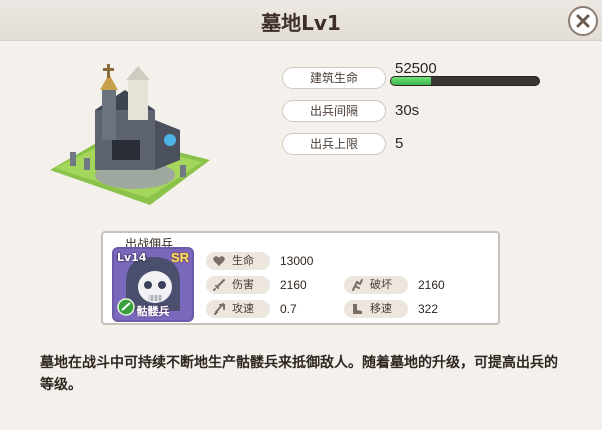  I want to click on unit-stat-hp: 生命, so click(238, 261).